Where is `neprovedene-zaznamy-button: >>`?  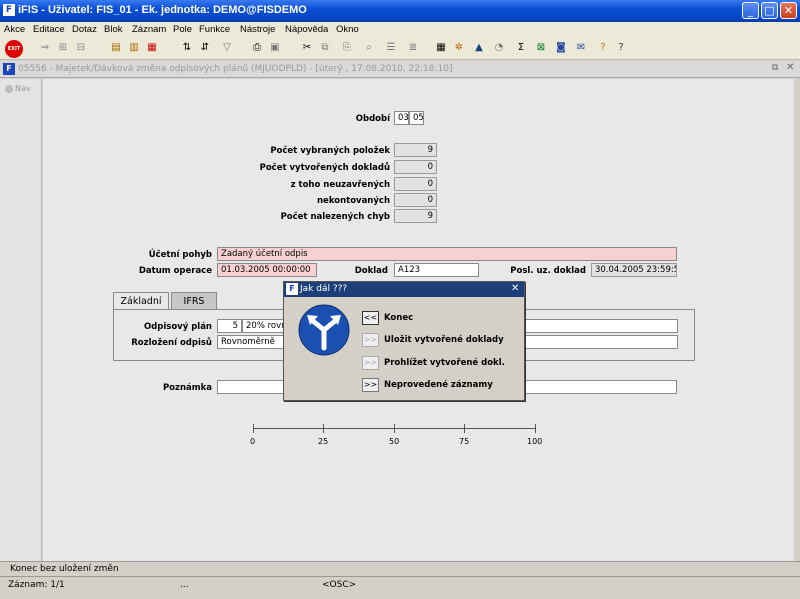
neprovedene-zaznamy-button: >> is located at coordinates (370, 385).